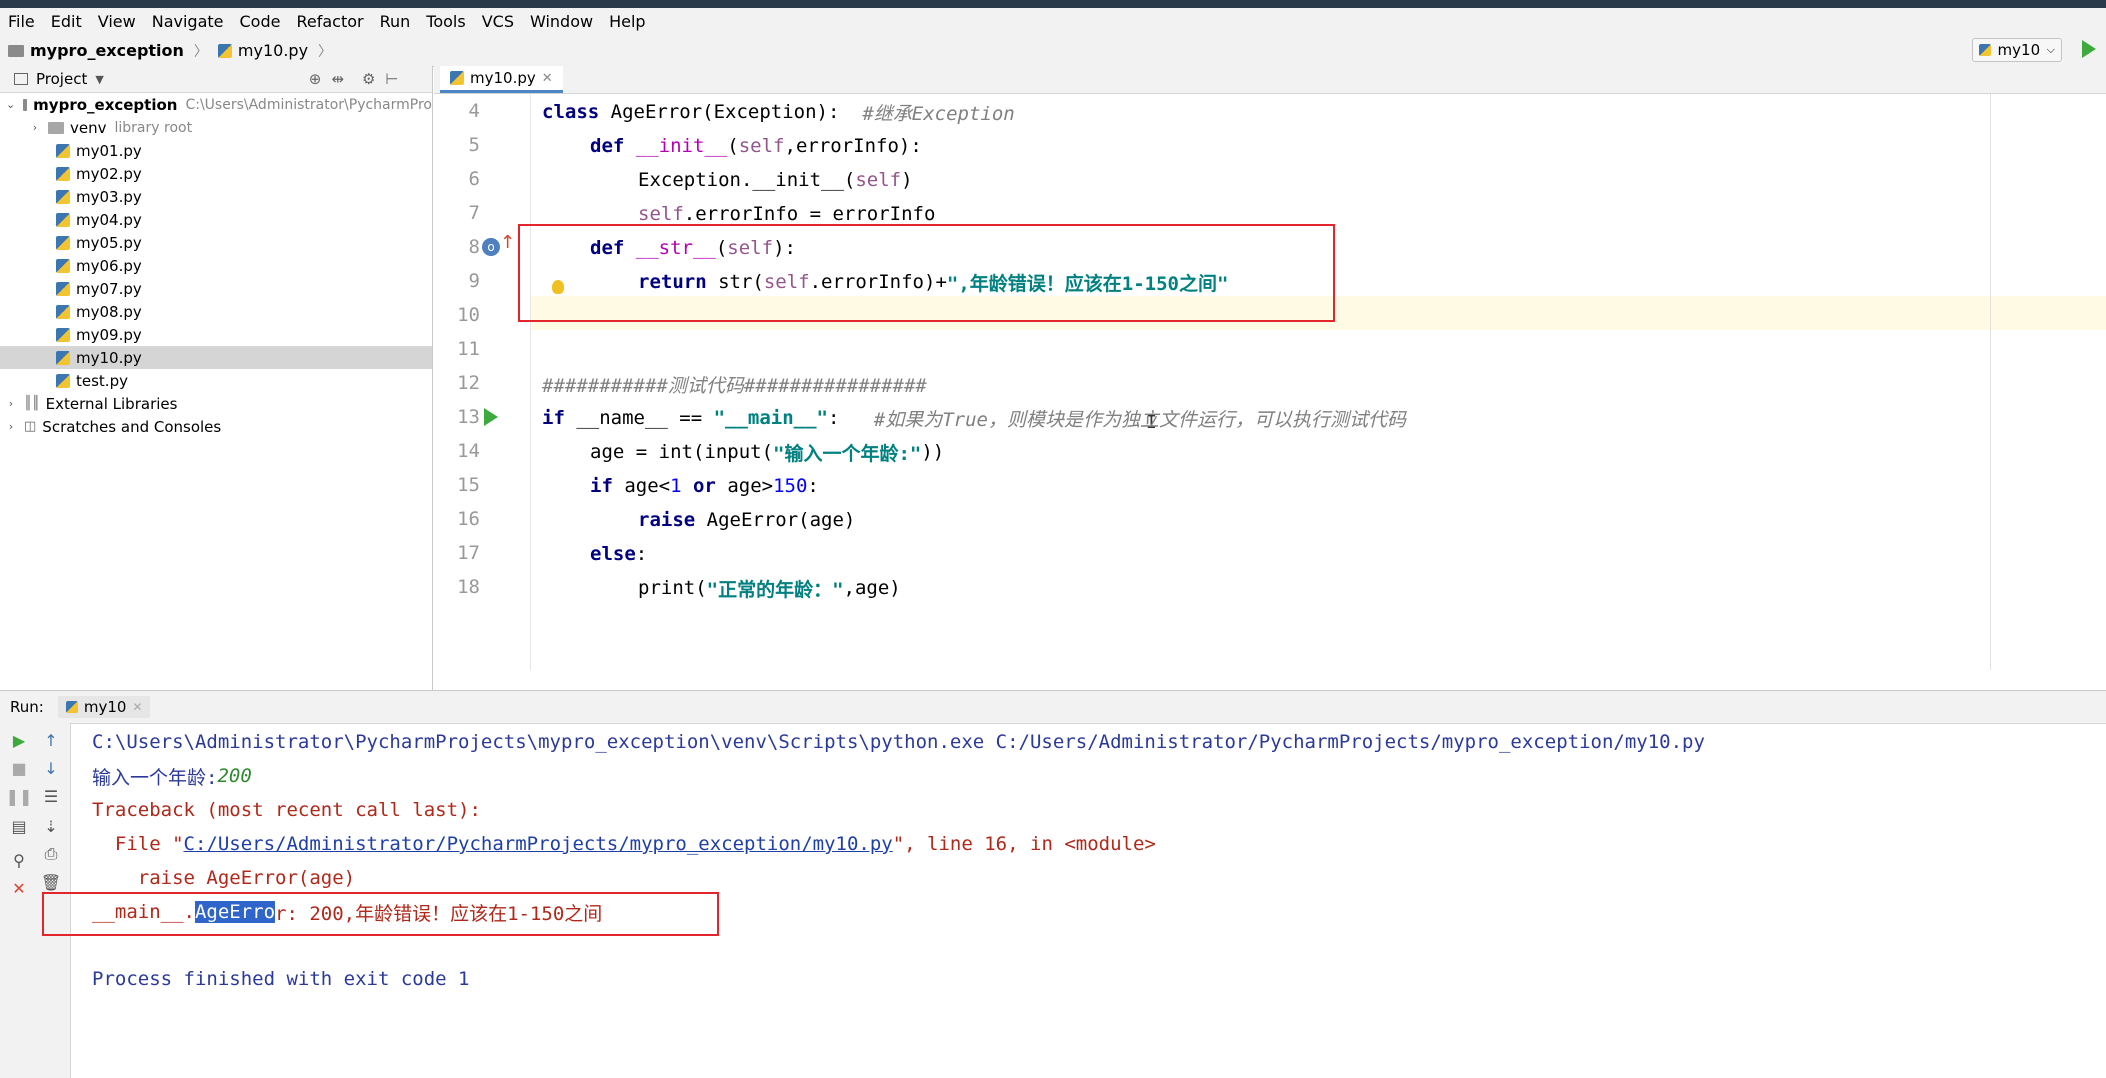  What do you see at coordinates (21, 21) in the screenshot?
I see `menu-file: File` at bounding box center [21, 21].